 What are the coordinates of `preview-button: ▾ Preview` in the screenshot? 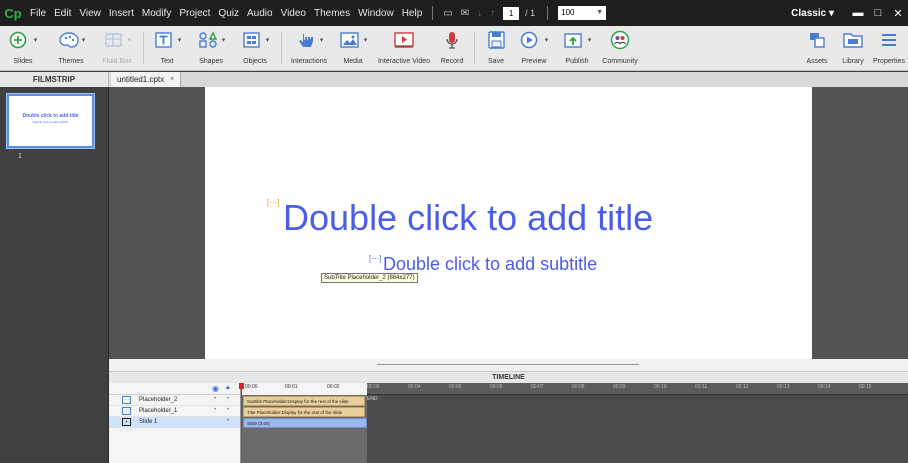 It's located at (534, 48).